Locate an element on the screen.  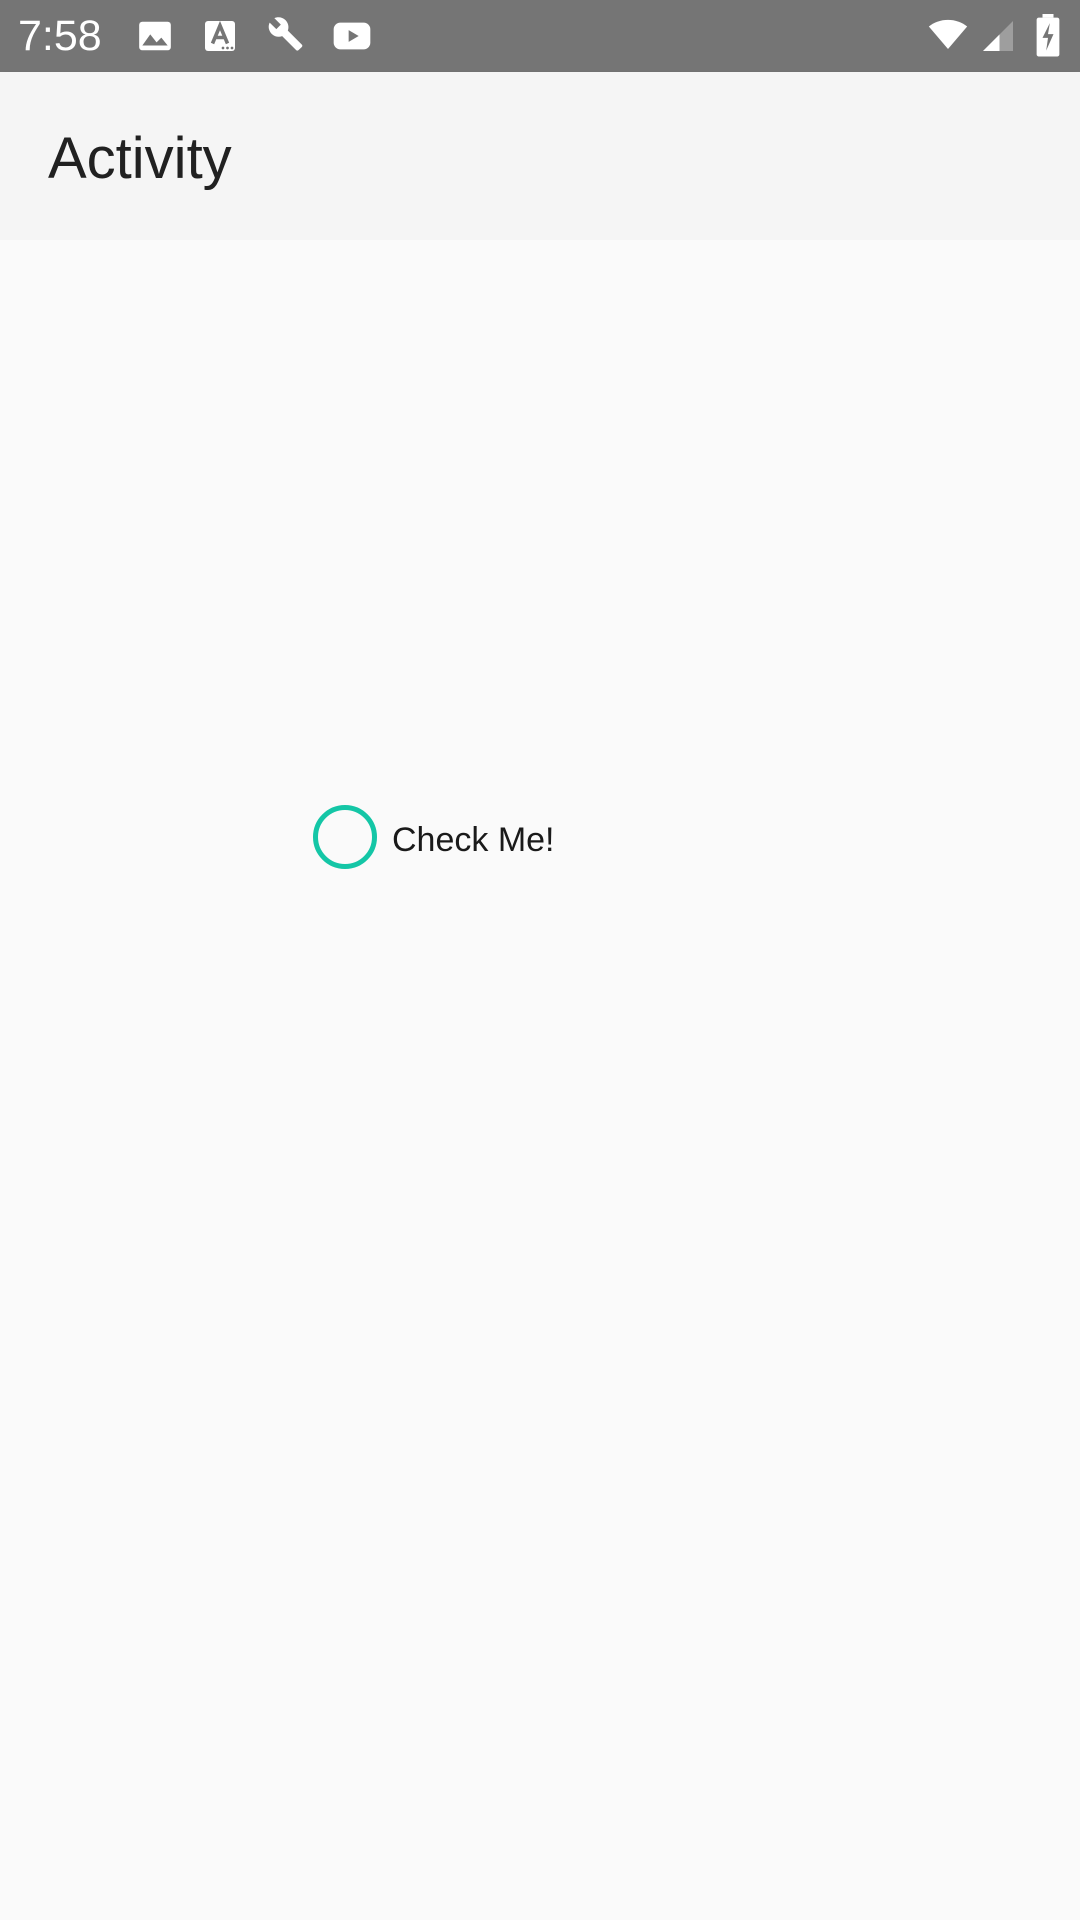
status-bar: 7:58 is located at coordinates (540, 36).